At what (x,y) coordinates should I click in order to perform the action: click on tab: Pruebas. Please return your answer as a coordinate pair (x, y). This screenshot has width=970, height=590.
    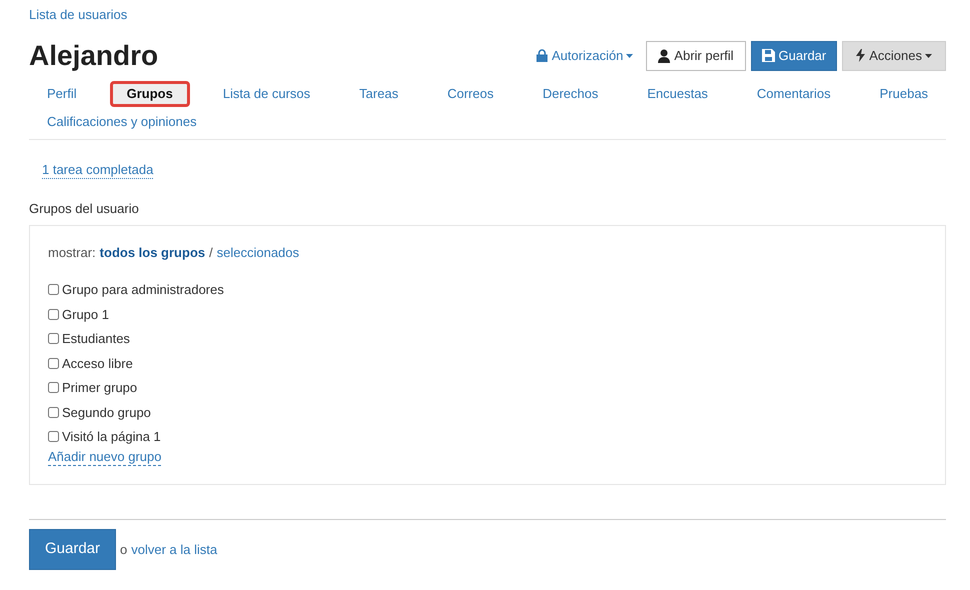
    Looking at the image, I should click on (904, 93).